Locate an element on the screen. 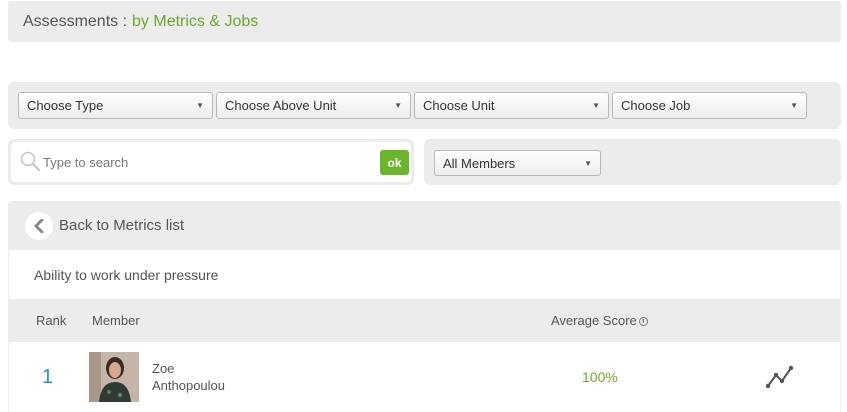 The height and width of the screenshot is (412, 847). choose-above-unit-label: Choose Above Unit is located at coordinates (281, 105).